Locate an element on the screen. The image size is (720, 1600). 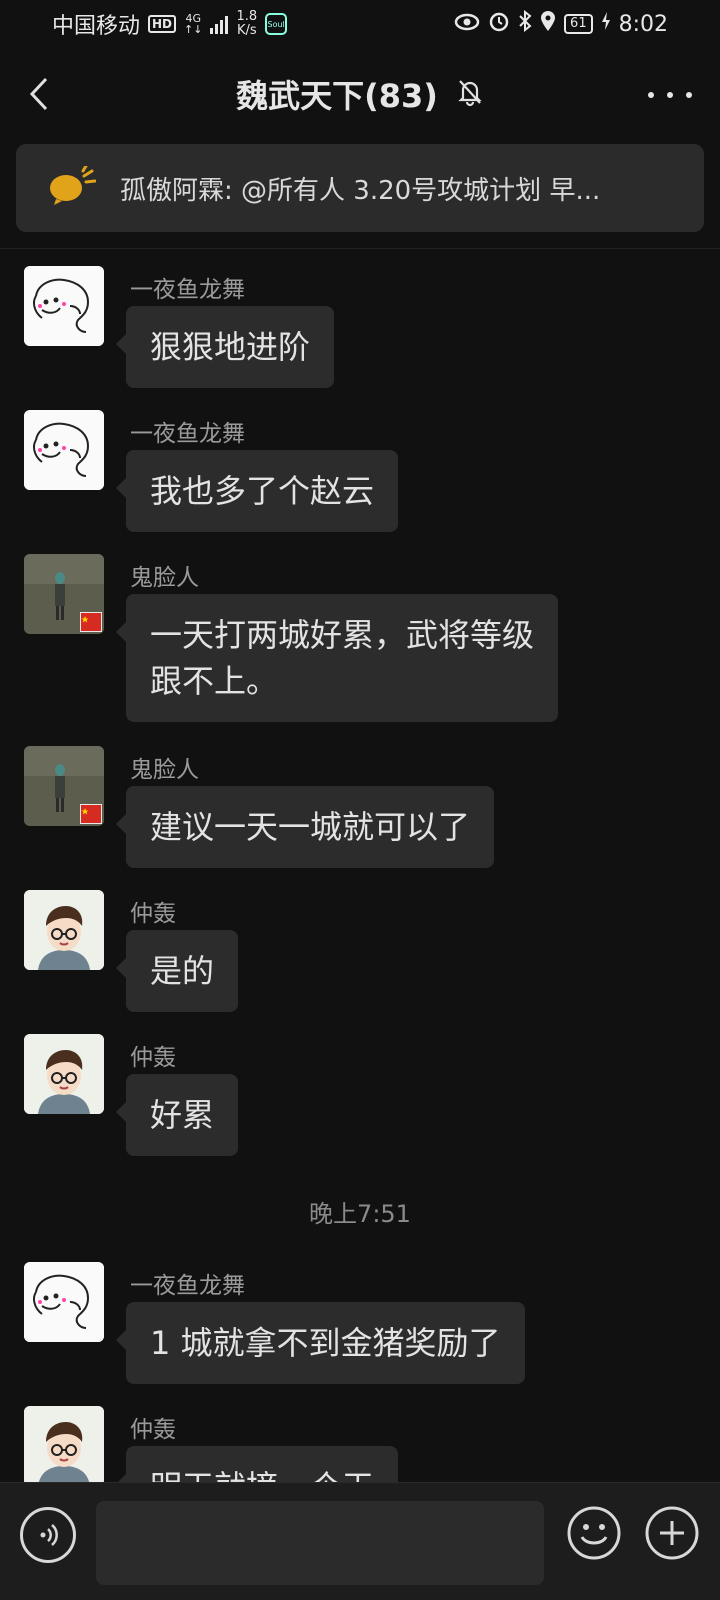
chat-title-group: 魏武天下(83) is located at coordinates (360, 94).